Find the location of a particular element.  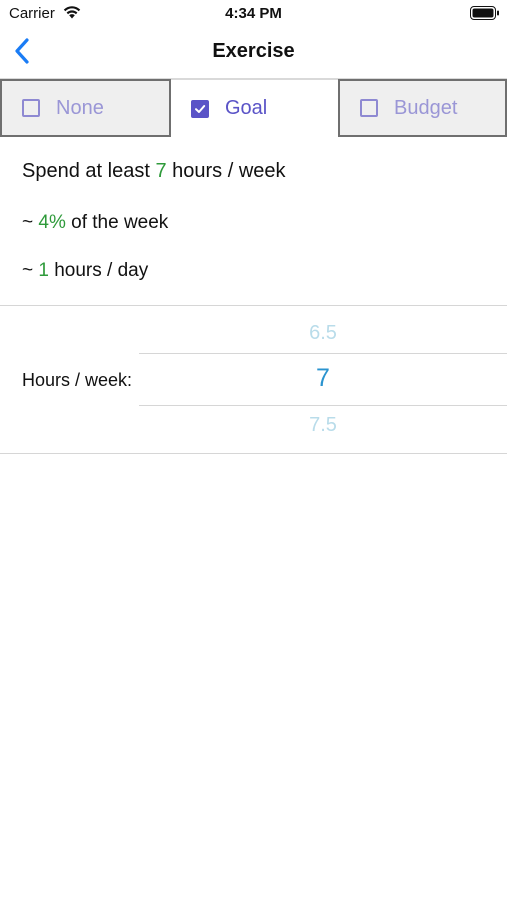

week-percentage-text: ~ 4% of the week is located at coordinates (95, 222).